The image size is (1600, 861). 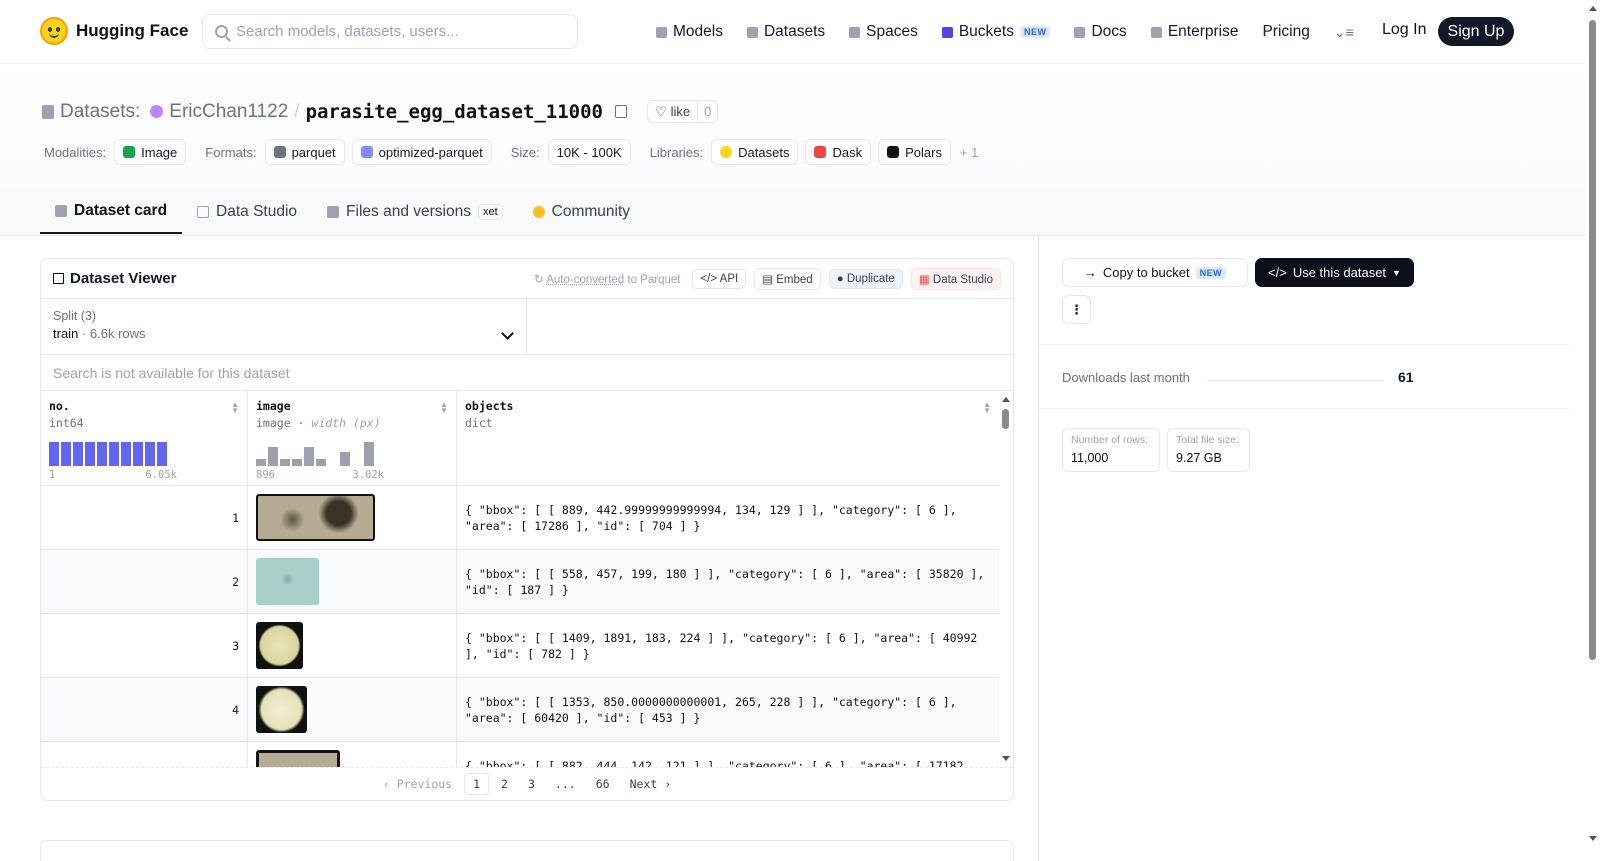 What do you see at coordinates (150, 152) in the screenshot?
I see `modality-chip: Image` at bounding box center [150, 152].